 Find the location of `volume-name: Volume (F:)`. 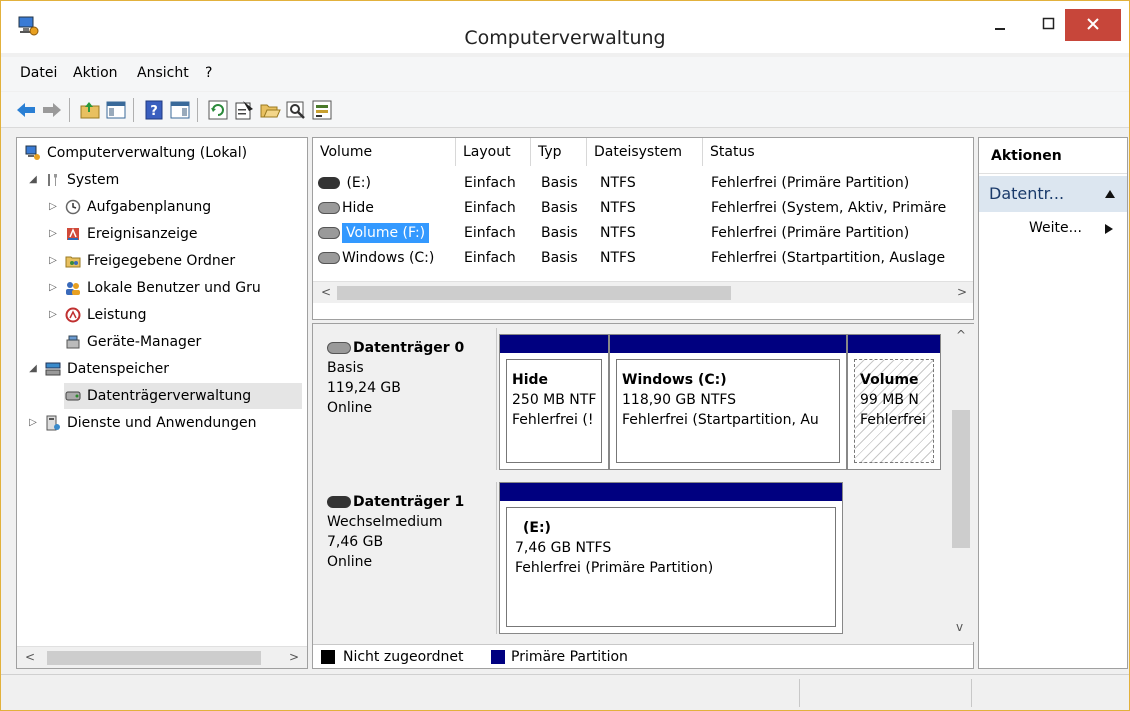

volume-name: Volume (F:) is located at coordinates (386, 233).